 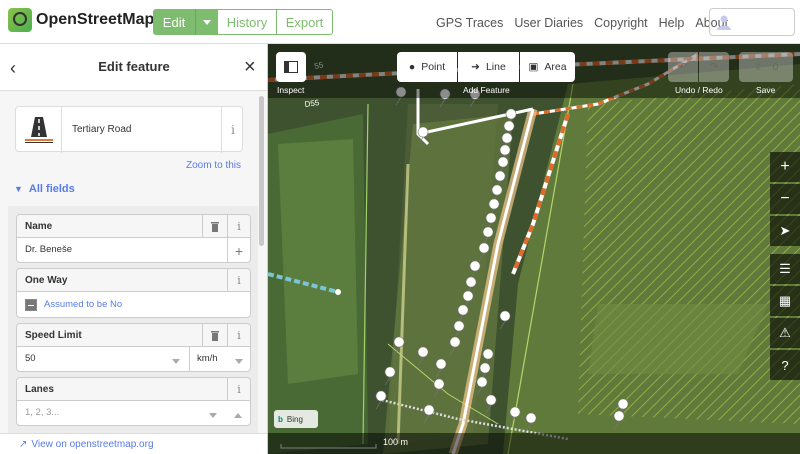 I want to click on bing-logo-icon: b, so click(x=280, y=419).